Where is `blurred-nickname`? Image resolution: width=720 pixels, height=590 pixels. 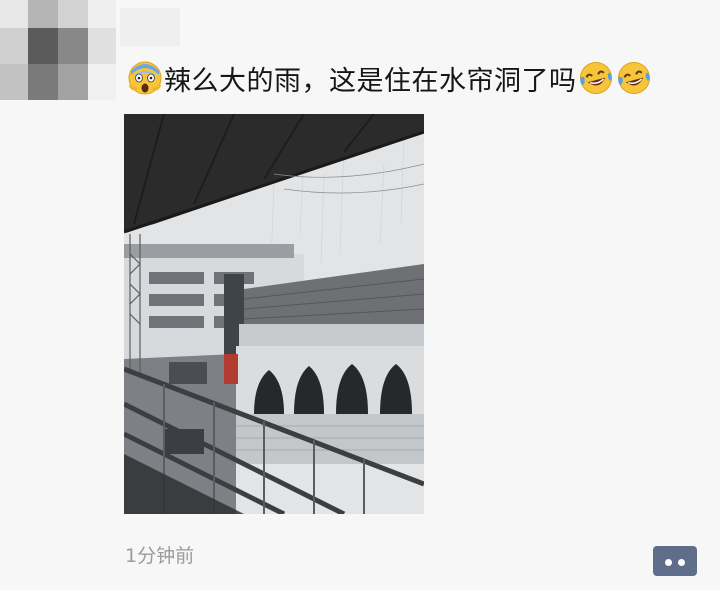
blurred-nickname is located at coordinates (150, 27).